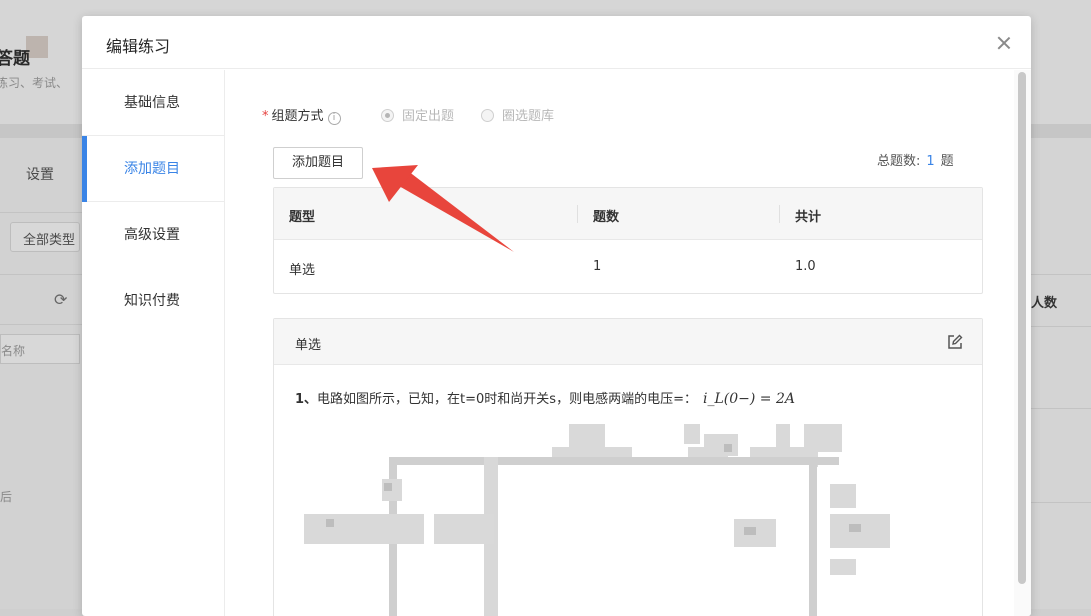 The height and width of the screenshot is (616, 1091). What do you see at coordinates (34, 83) in the screenshot?
I see `background-subtitle: 练习、考试、` at bounding box center [34, 83].